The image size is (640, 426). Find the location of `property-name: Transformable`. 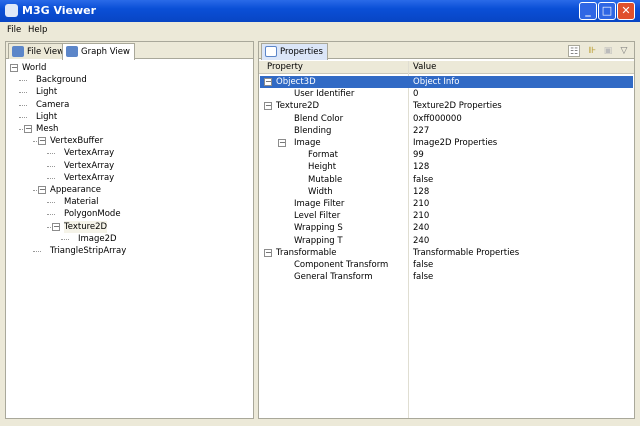

property-name: Transformable is located at coordinates (306, 252).